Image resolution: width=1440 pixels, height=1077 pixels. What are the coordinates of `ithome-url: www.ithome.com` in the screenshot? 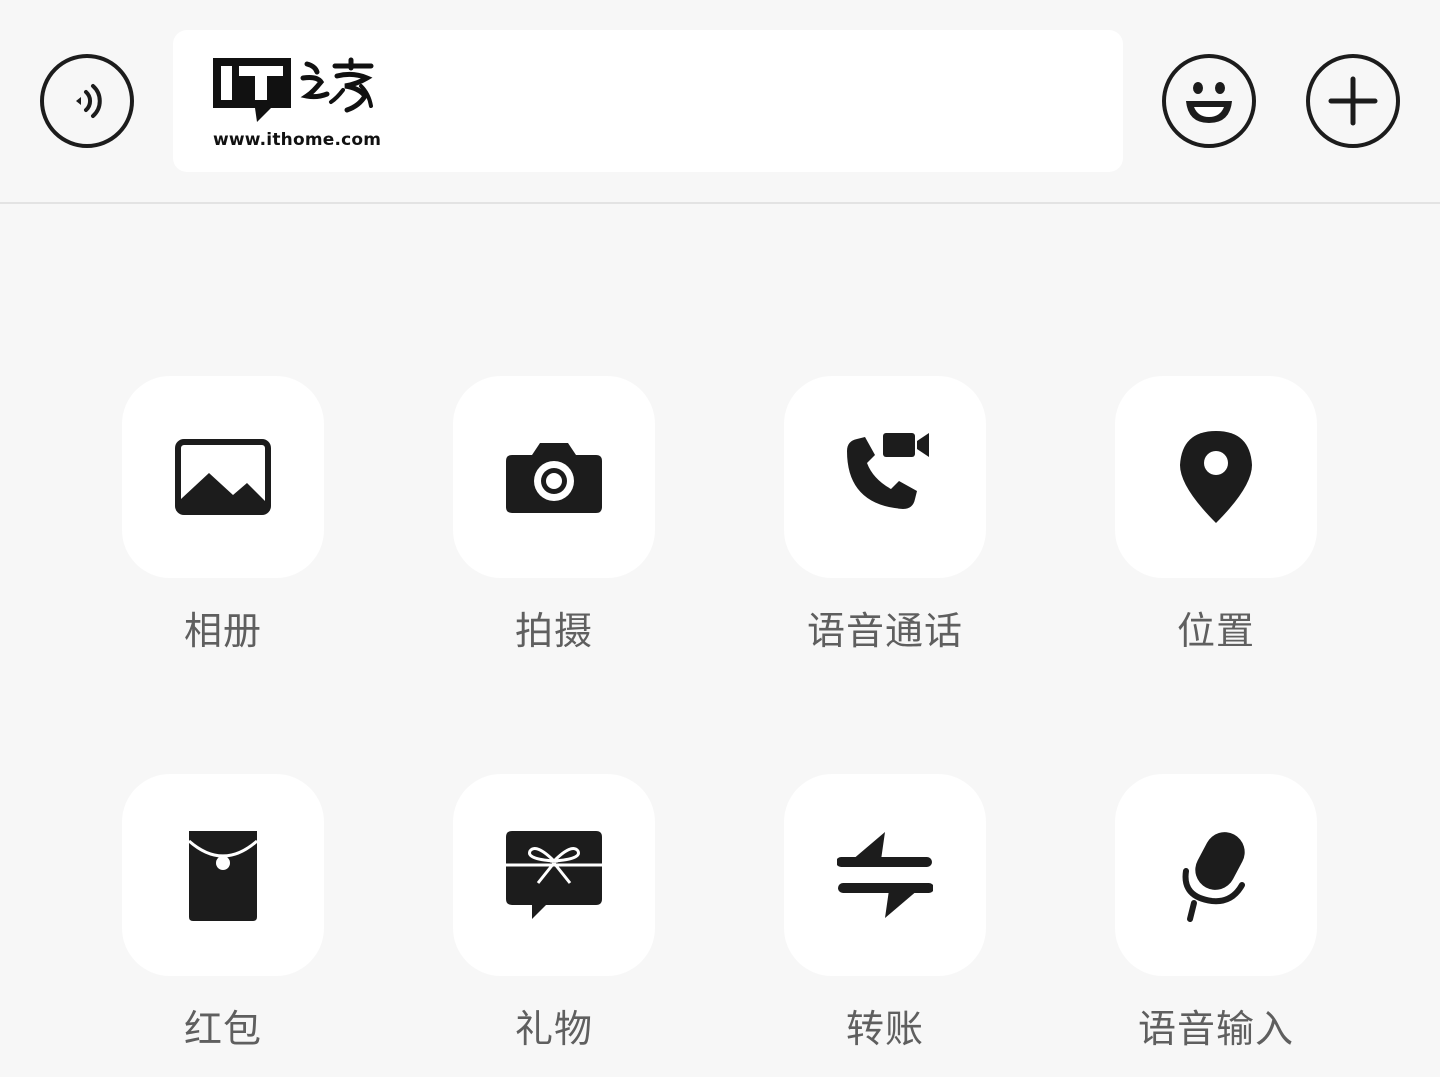 It's located at (297, 140).